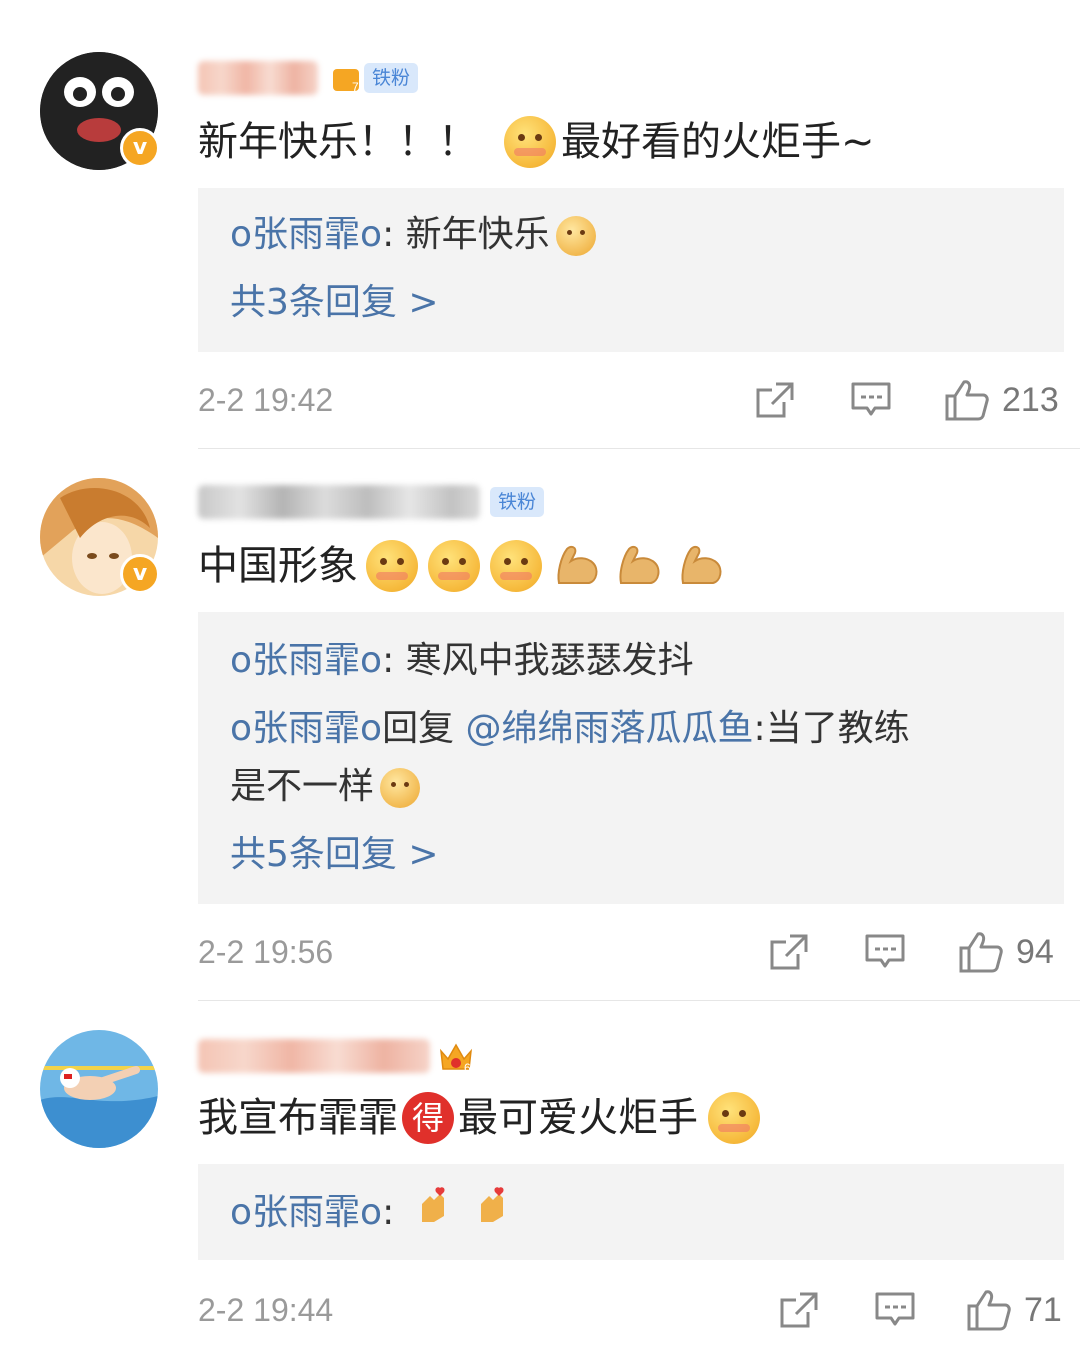 This screenshot has width=1080, height=1356. What do you see at coordinates (266, 1310) in the screenshot?
I see `timestamp: 2-2 19:44` at bounding box center [266, 1310].